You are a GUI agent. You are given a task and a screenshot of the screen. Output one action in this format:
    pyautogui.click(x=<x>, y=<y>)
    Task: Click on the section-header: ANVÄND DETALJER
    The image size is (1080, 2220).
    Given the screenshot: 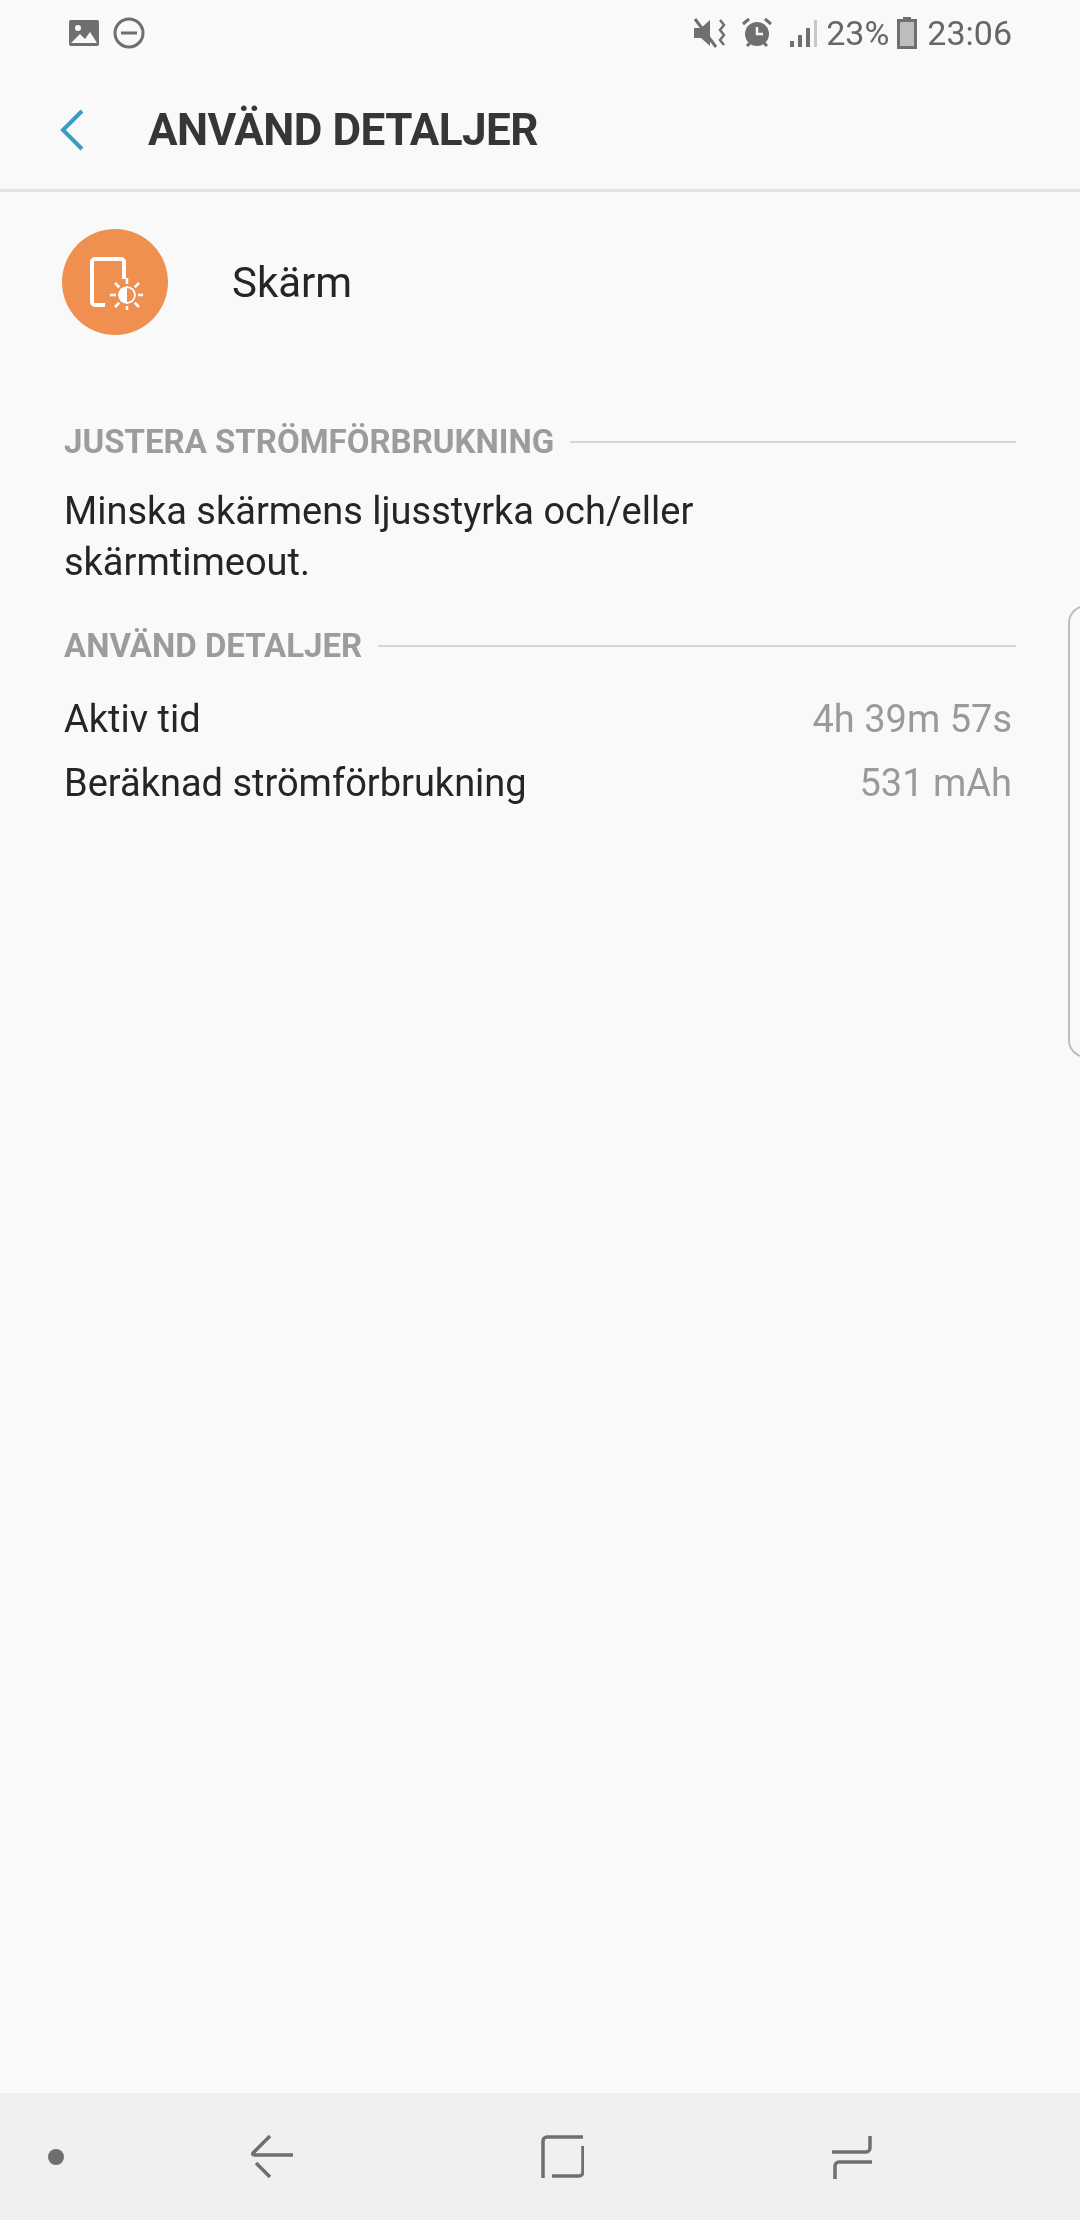 What is the action you would take?
    pyautogui.click(x=213, y=646)
    